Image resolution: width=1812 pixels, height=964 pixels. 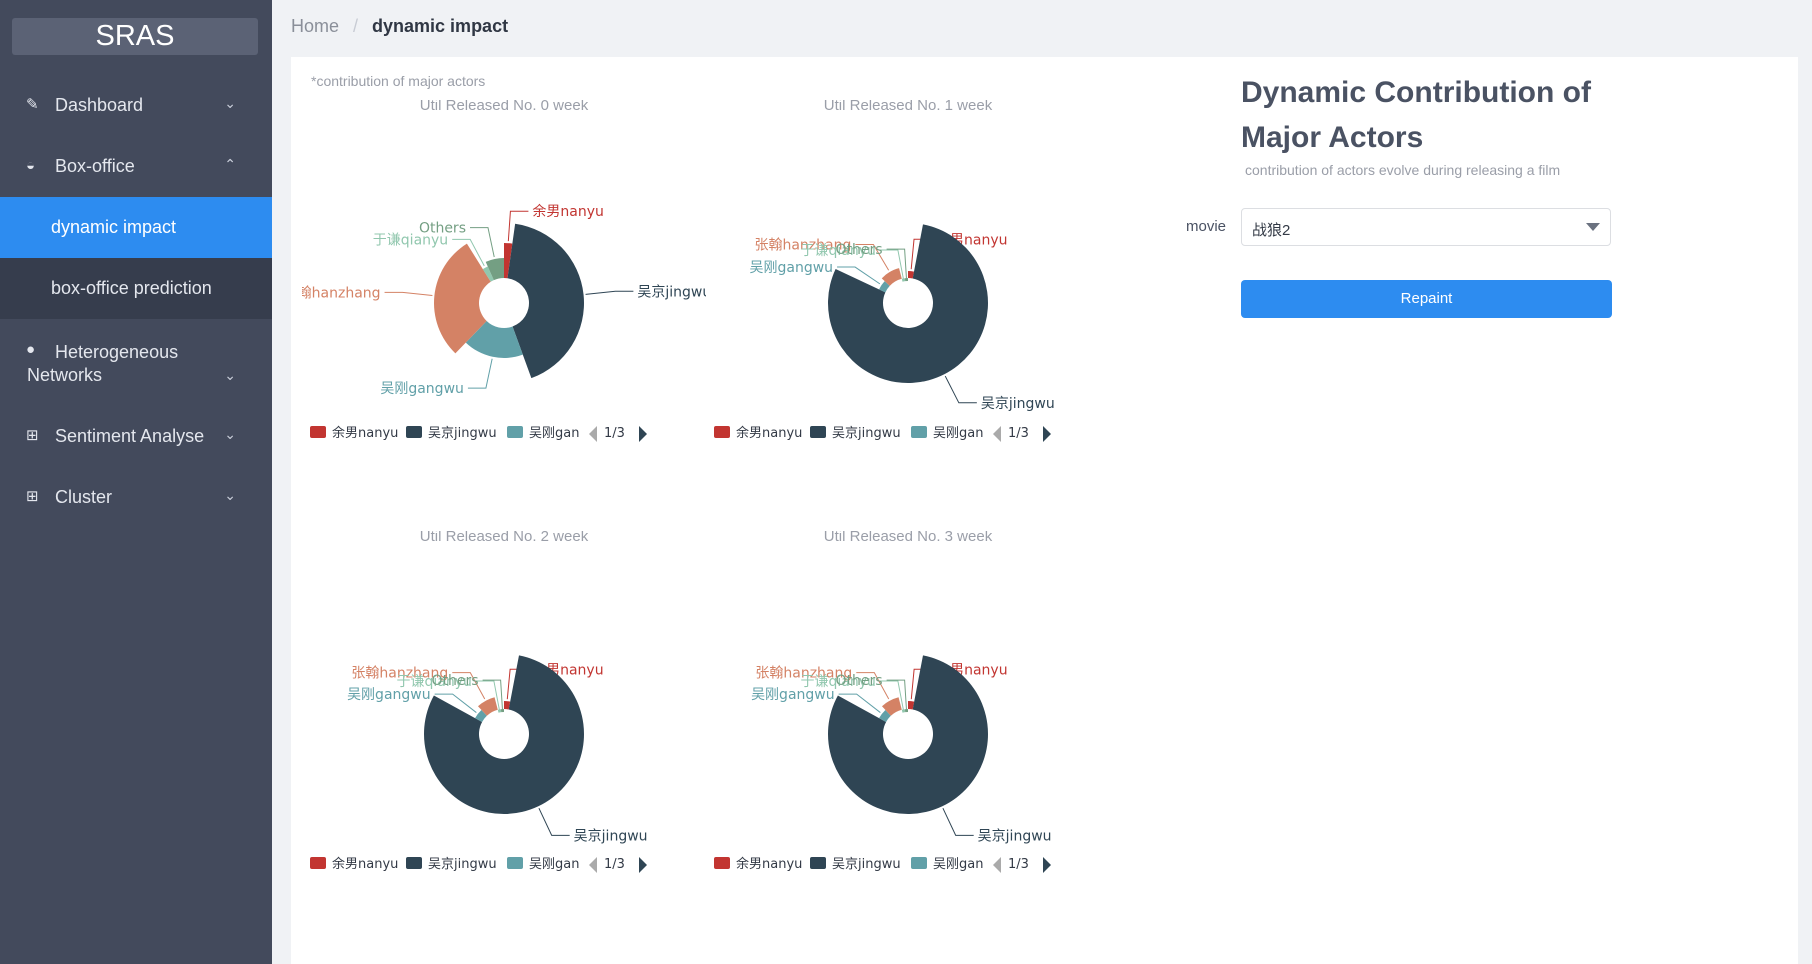 I want to click on box-office-submenu: dynamic impact box-office prediction, so click(x=136, y=258).